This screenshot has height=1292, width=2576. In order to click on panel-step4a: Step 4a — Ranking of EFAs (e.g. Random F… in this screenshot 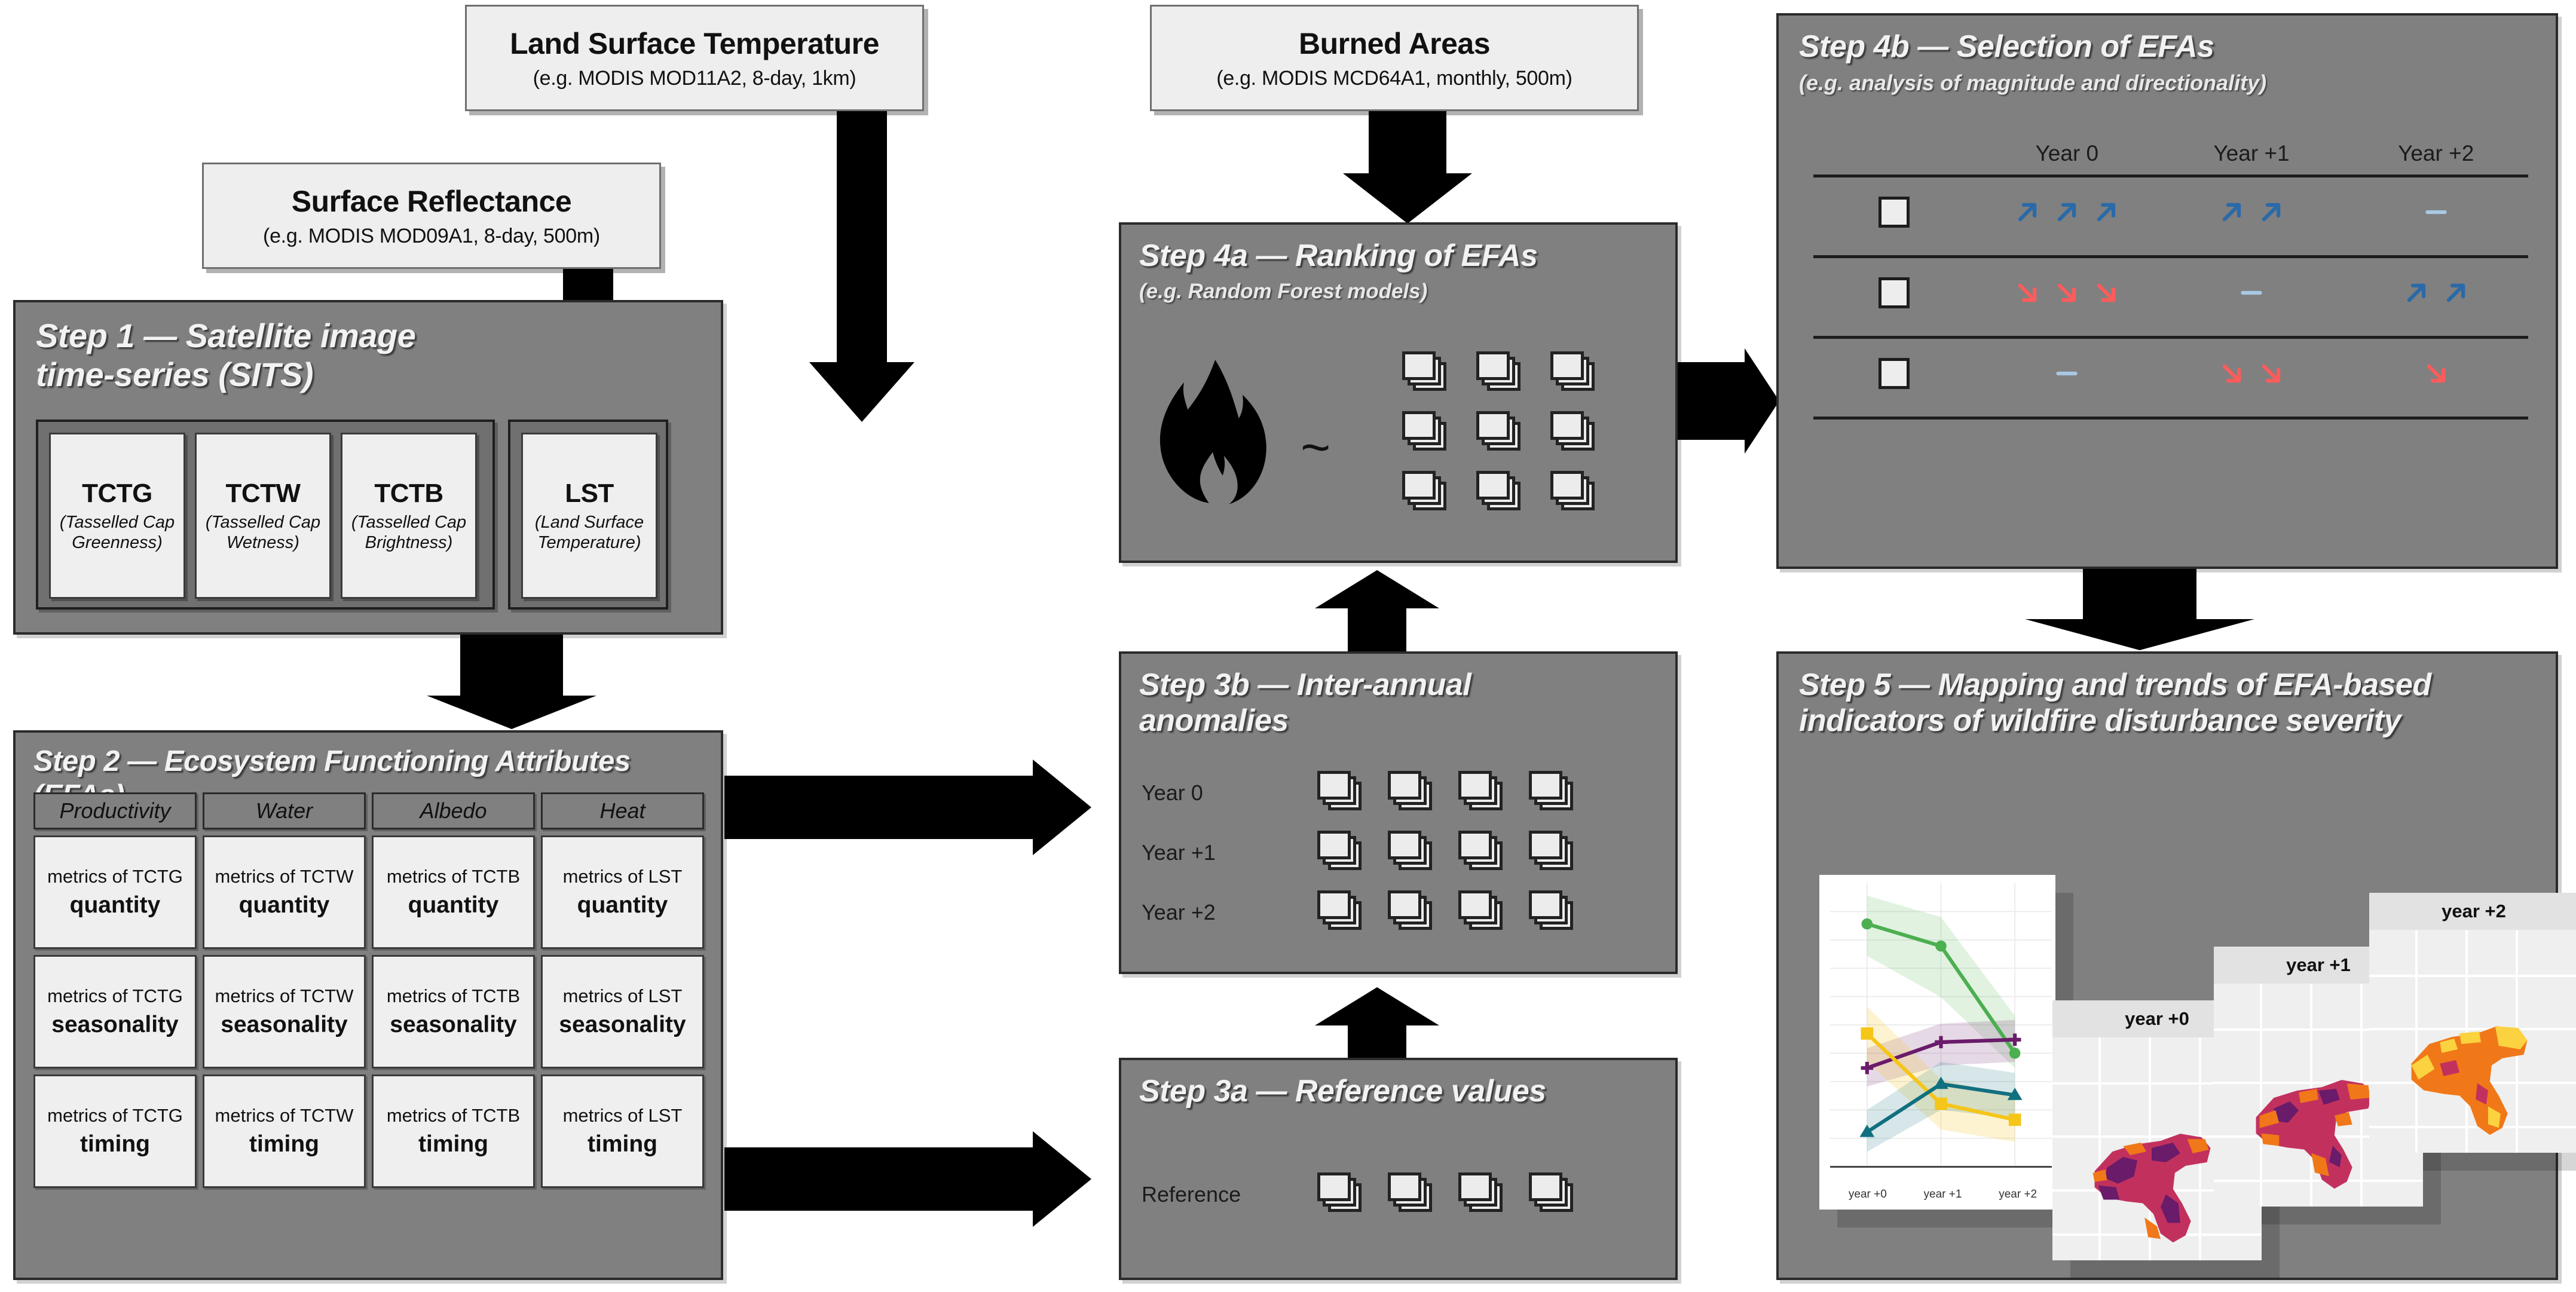, I will do `click(1398, 392)`.